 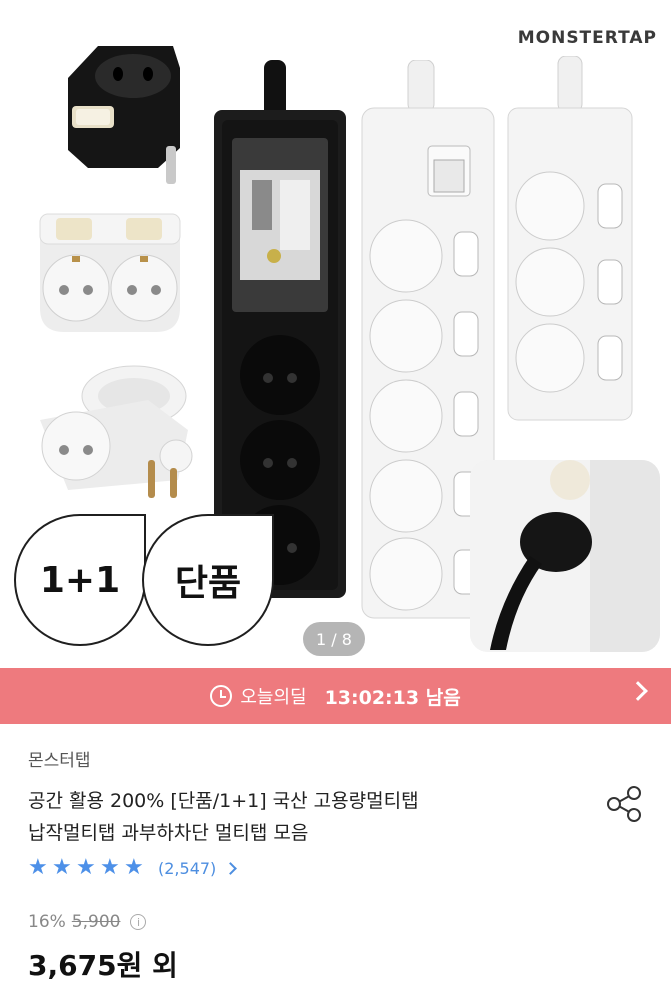 What do you see at coordinates (571, 239) in the screenshot?
I see `white-three-outlet-strip-image` at bounding box center [571, 239].